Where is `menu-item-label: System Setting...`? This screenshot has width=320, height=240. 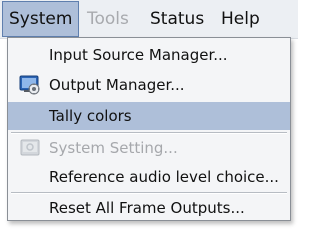 menu-item-label: System Setting... is located at coordinates (113, 148).